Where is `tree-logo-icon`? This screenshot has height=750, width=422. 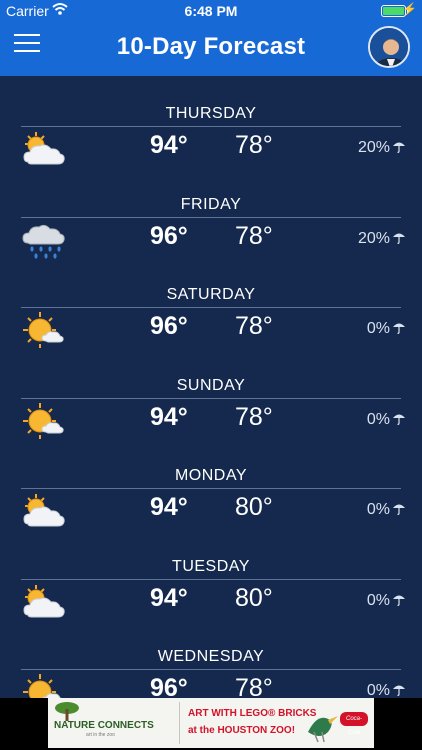 tree-logo-icon is located at coordinates (67, 711).